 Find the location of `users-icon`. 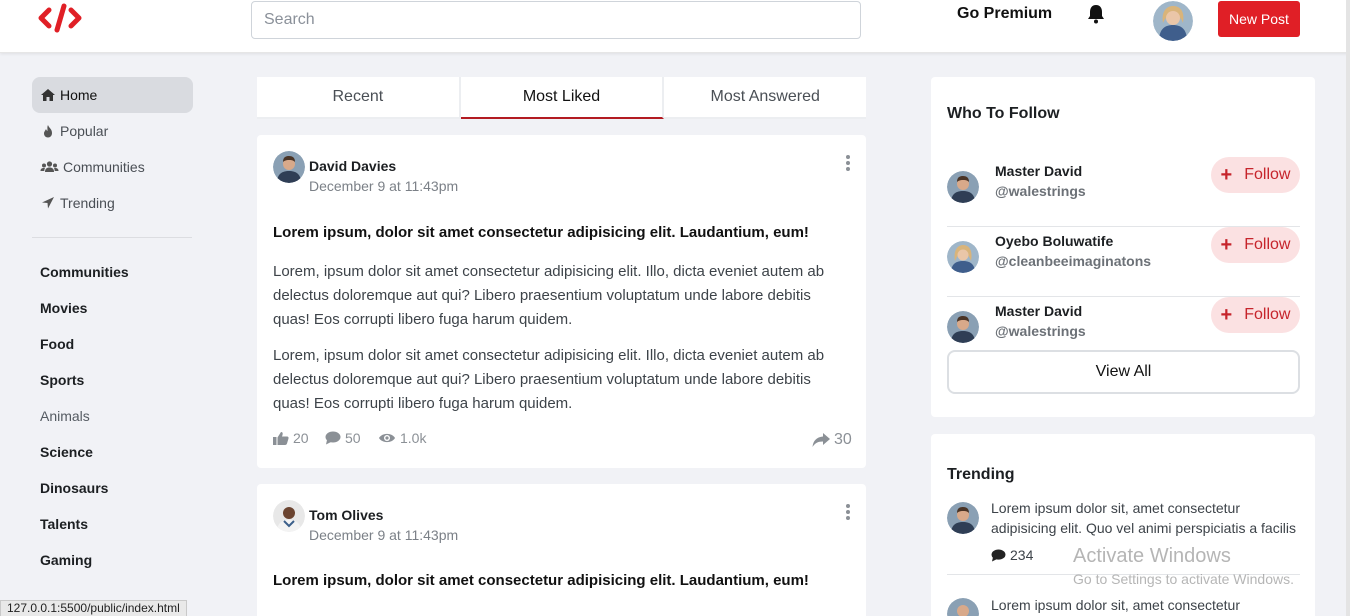

users-icon is located at coordinates (49, 166).